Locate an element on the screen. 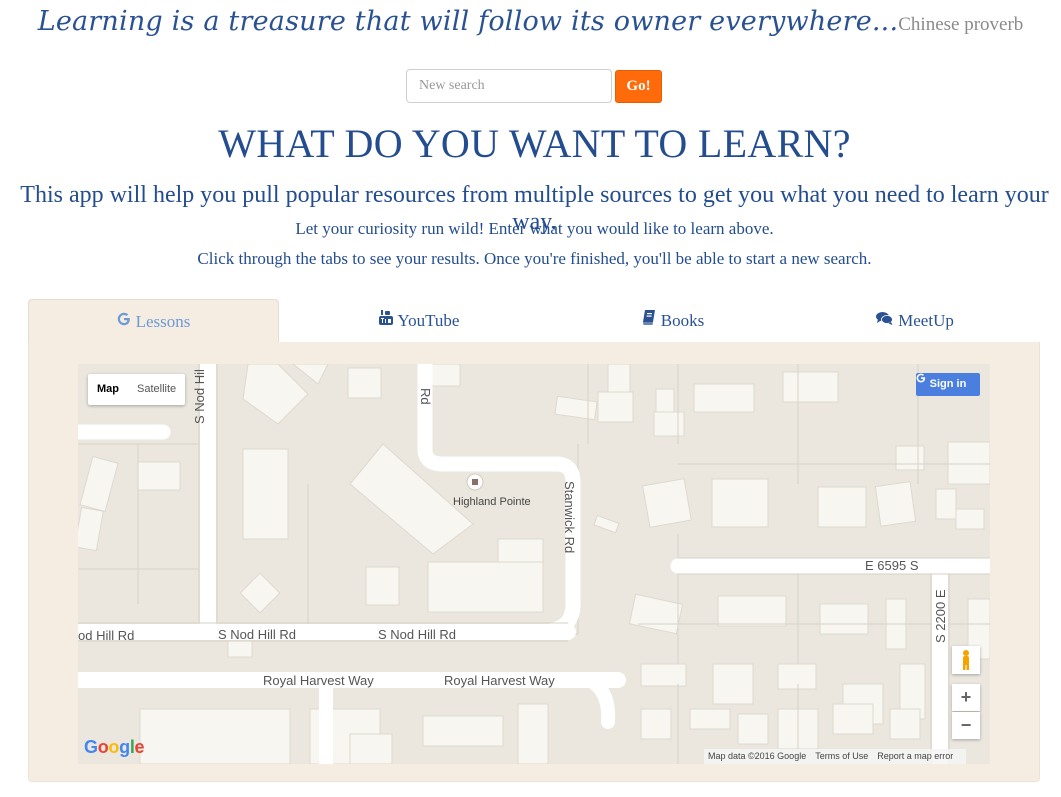 This screenshot has width=1061, height=797. tab-label: MeetUp is located at coordinates (926, 320).